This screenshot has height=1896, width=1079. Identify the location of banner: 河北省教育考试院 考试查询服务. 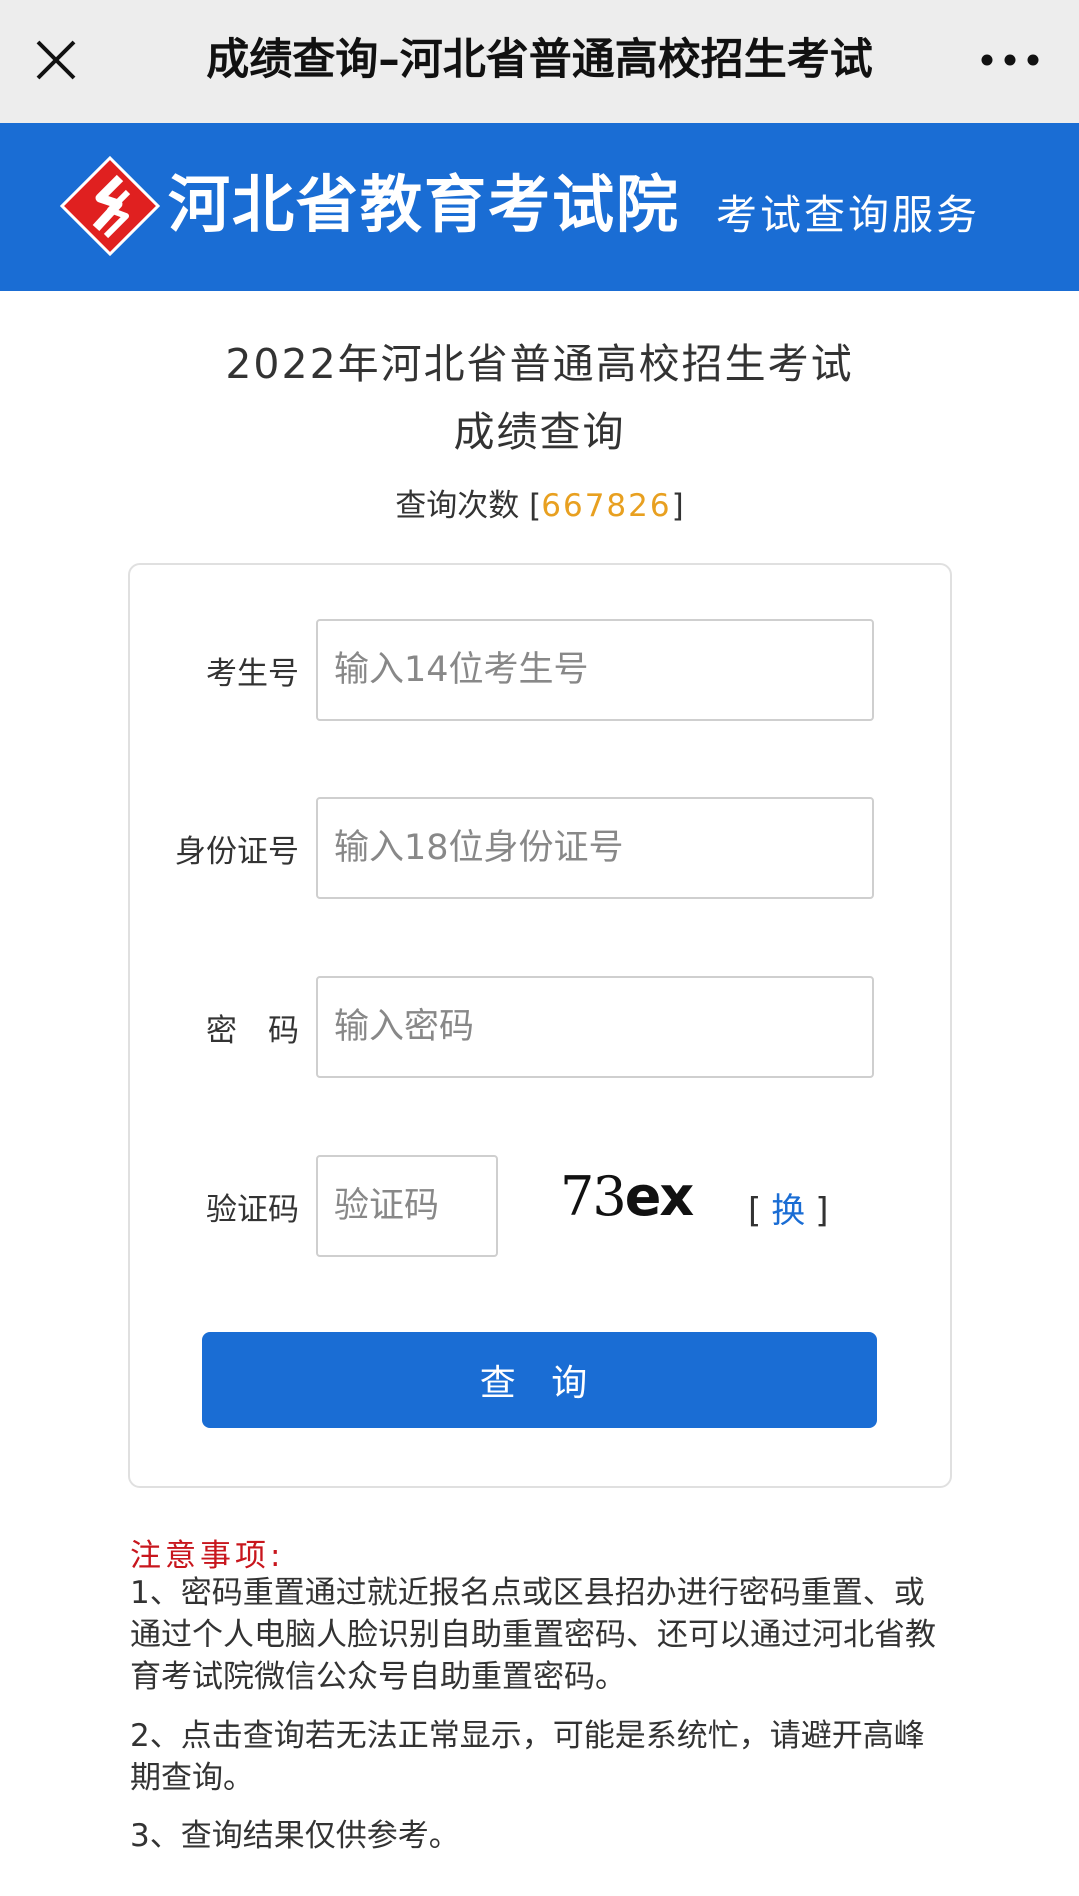
(539, 207).